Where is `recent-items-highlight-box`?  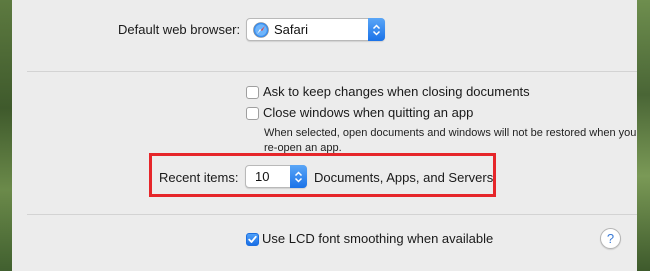 recent-items-highlight-box is located at coordinates (322, 175).